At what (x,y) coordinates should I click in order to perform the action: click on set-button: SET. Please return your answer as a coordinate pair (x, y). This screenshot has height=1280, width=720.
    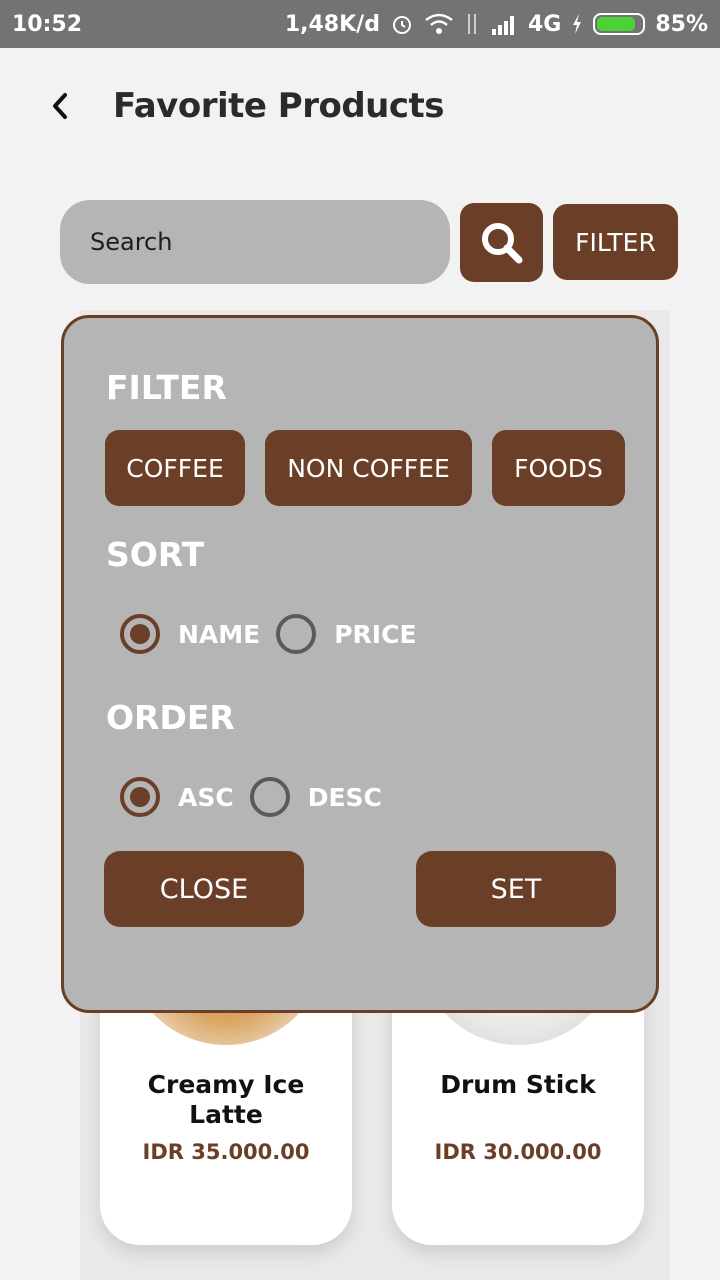
    Looking at the image, I should click on (516, 889).